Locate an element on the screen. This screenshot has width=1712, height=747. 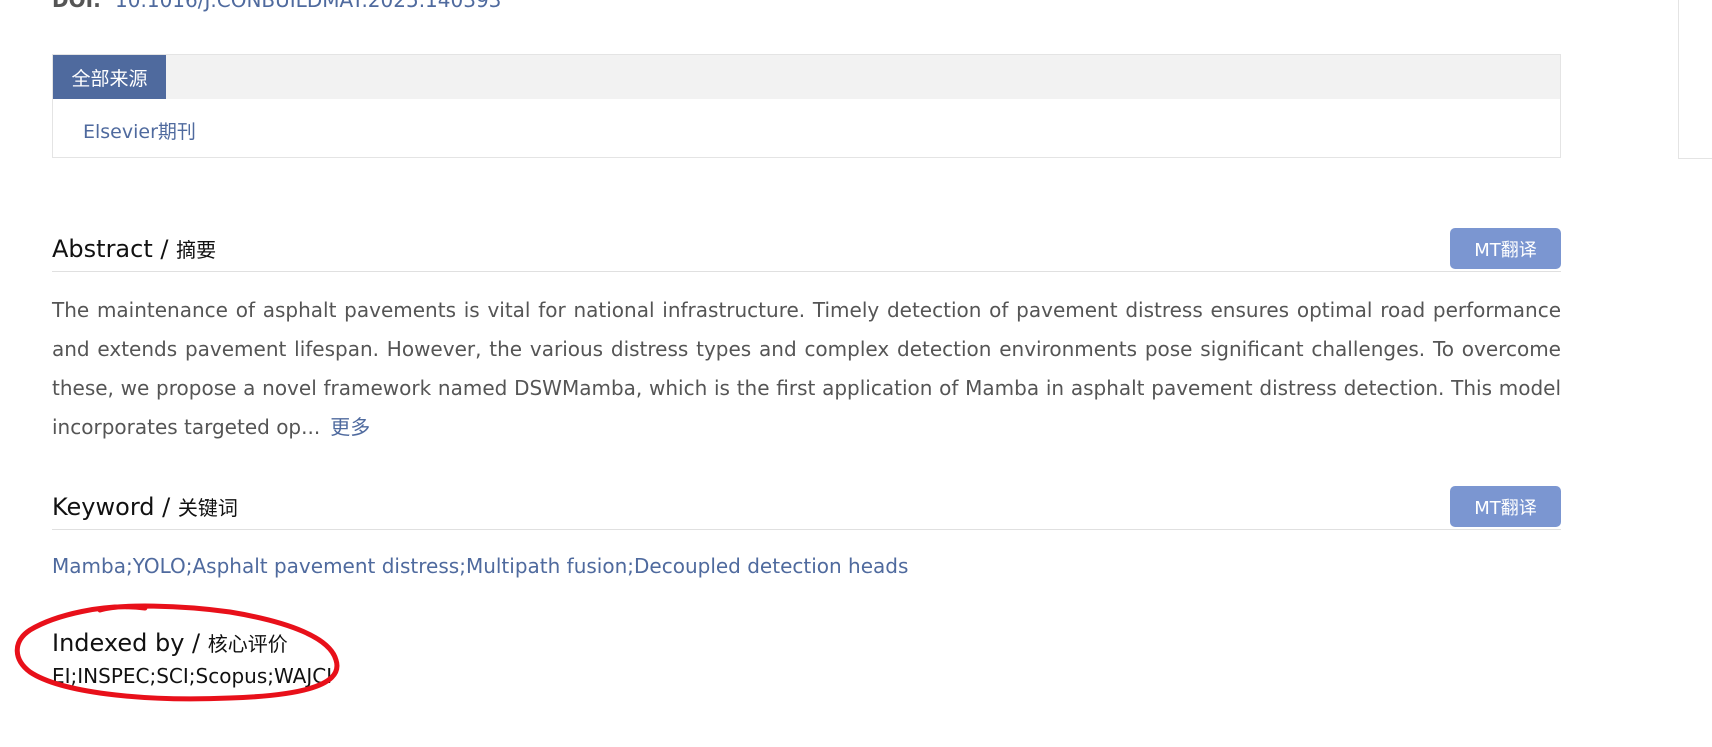
annotation-stroke is located at coordinates (177, 652).